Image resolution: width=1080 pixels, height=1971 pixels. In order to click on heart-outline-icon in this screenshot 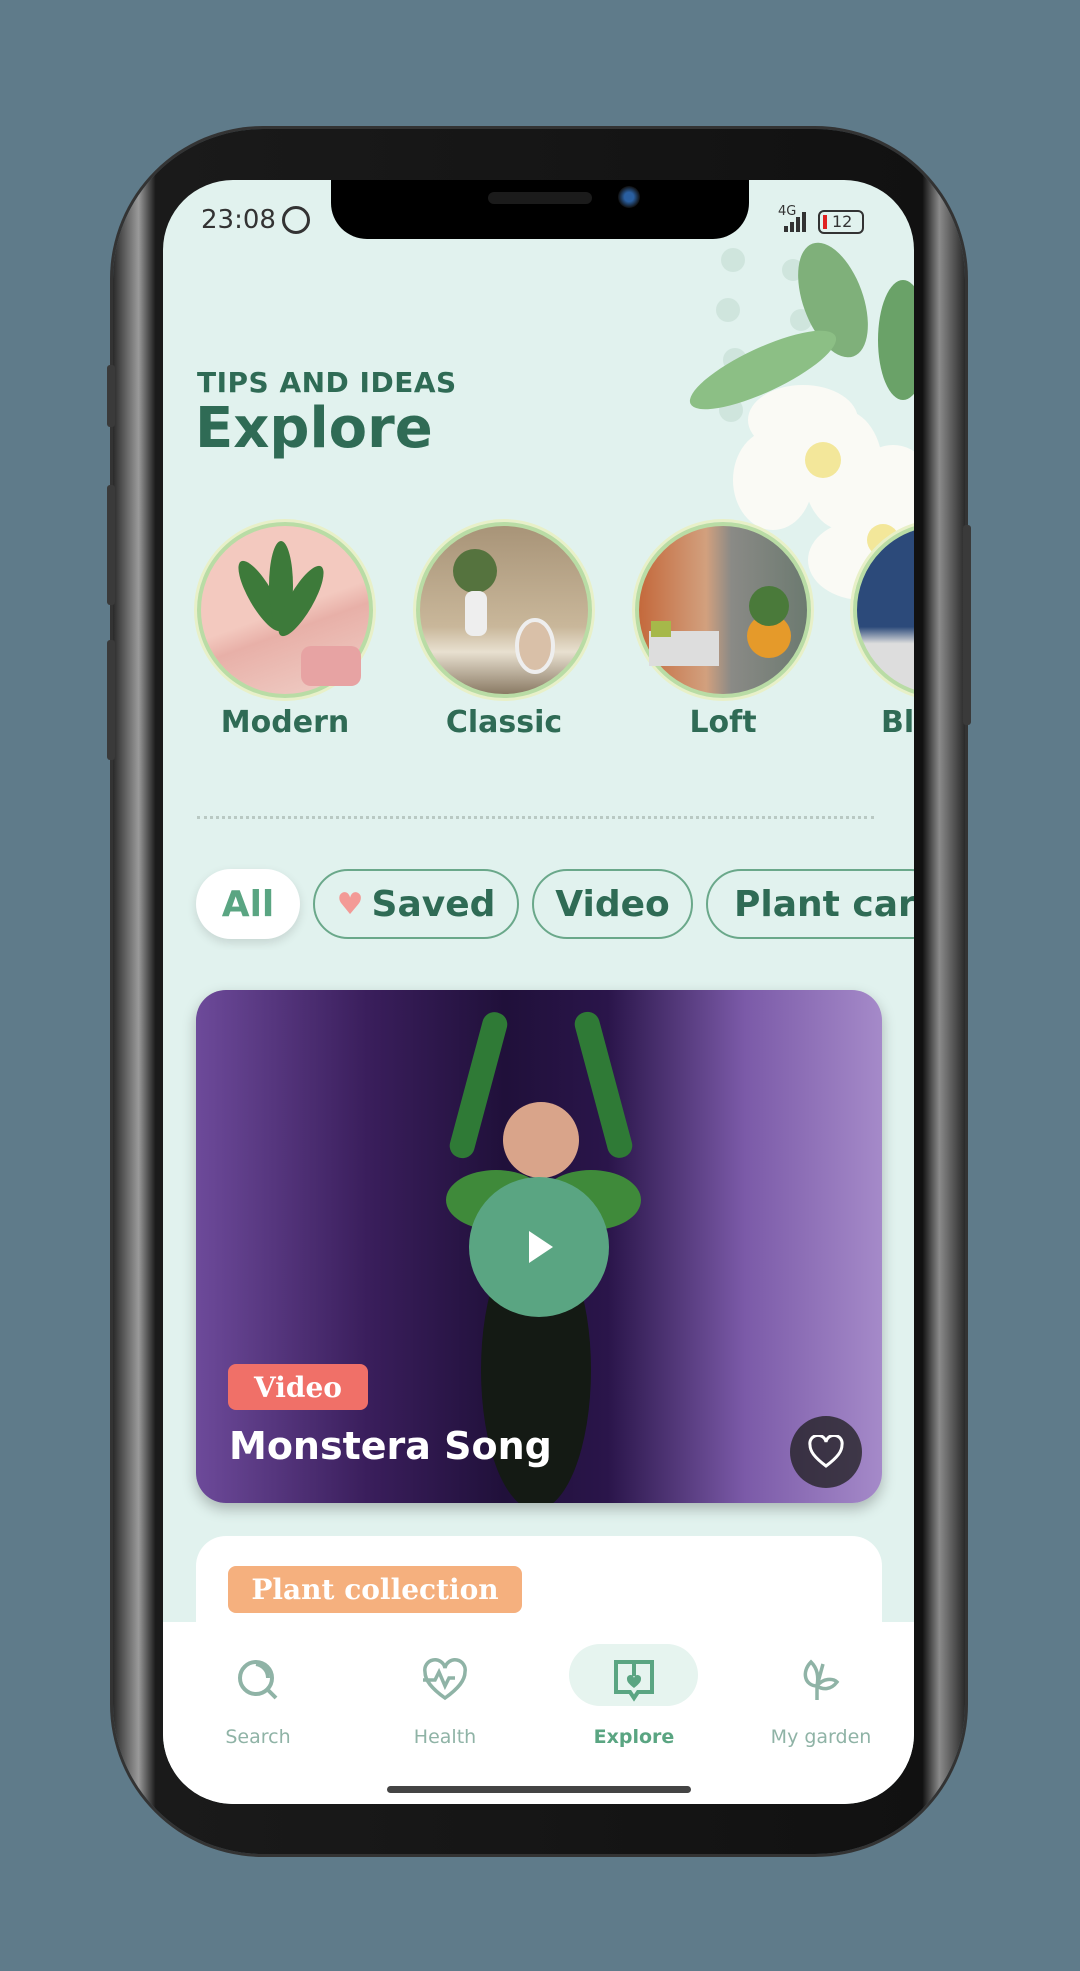, I will do `click(826, 1451)`.